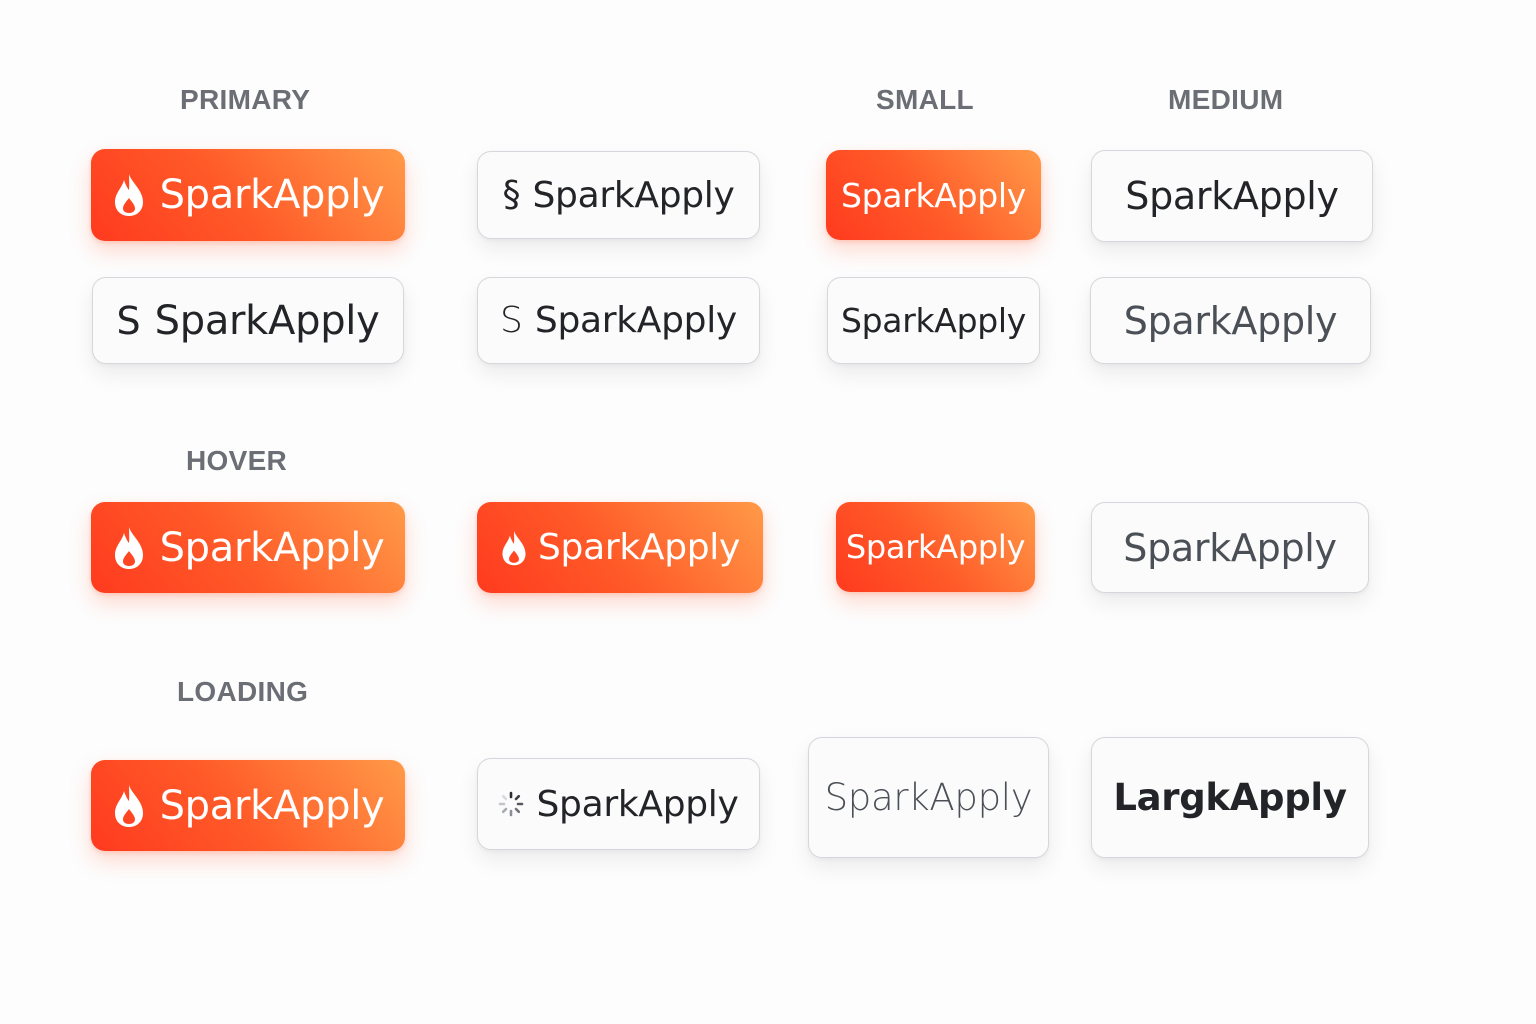 This screenshot has height=1024, width=1536. I want to click on secondary-button-large-bold: LargkApply, so click(1230, 797).